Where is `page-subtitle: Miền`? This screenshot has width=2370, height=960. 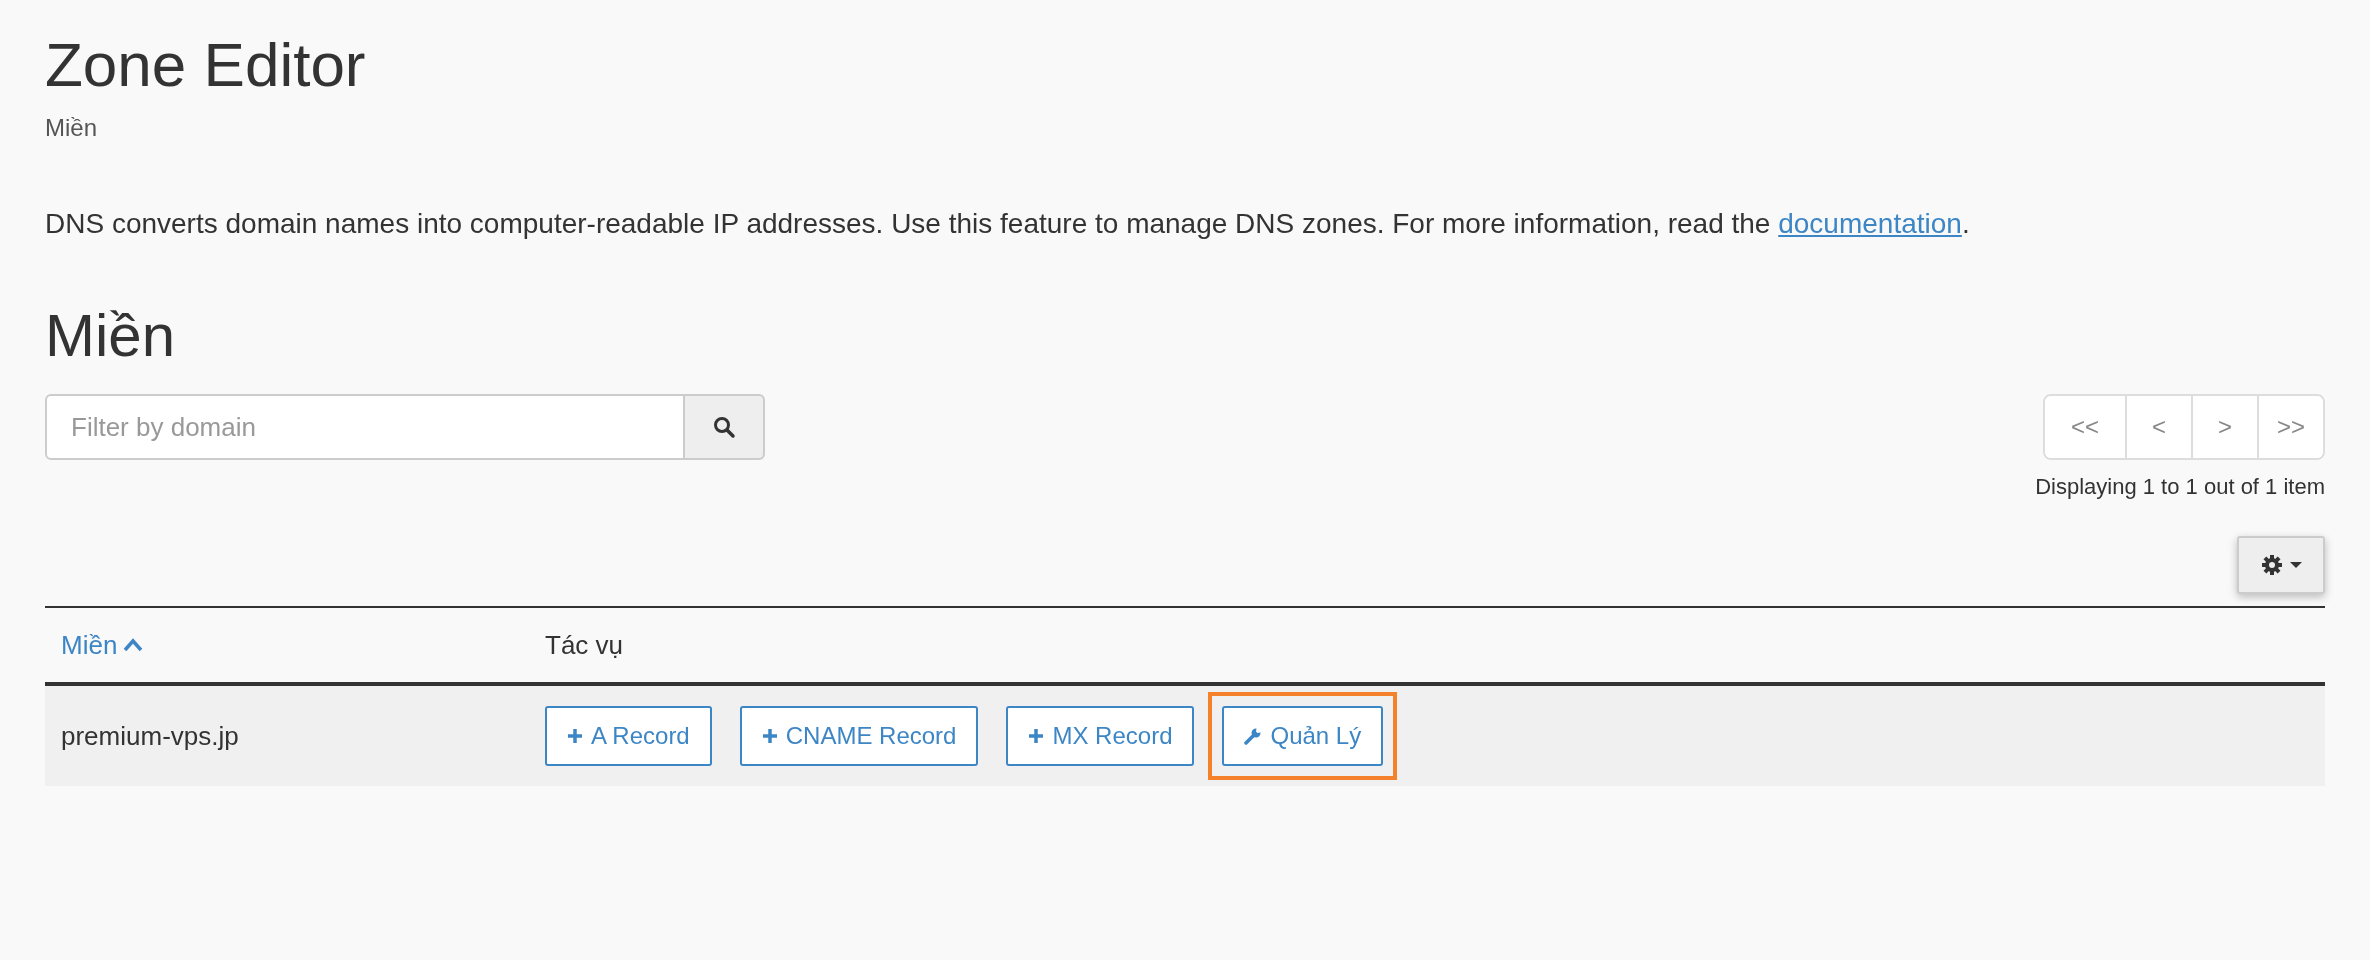
page-subtitle: Miền is located at coordinates (72, 128).